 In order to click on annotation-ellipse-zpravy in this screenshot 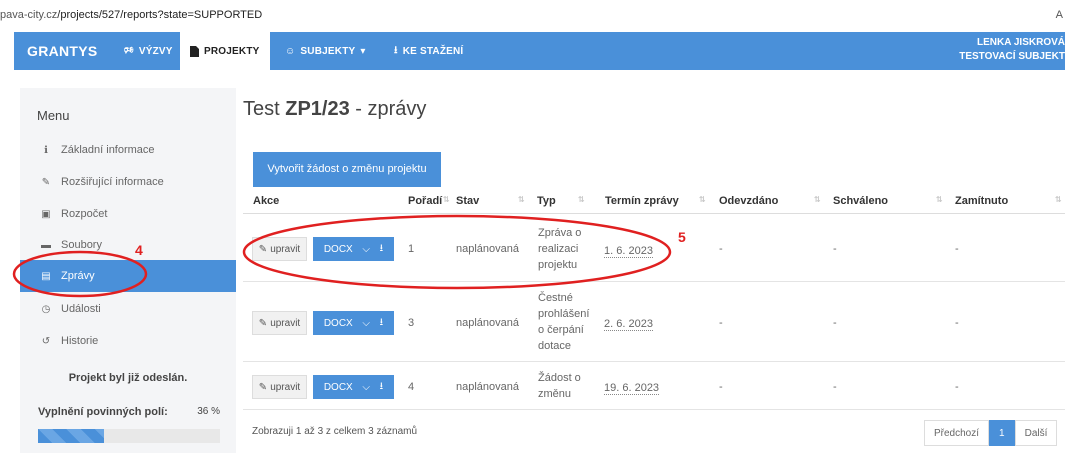, I will do `click(80, 274)`.